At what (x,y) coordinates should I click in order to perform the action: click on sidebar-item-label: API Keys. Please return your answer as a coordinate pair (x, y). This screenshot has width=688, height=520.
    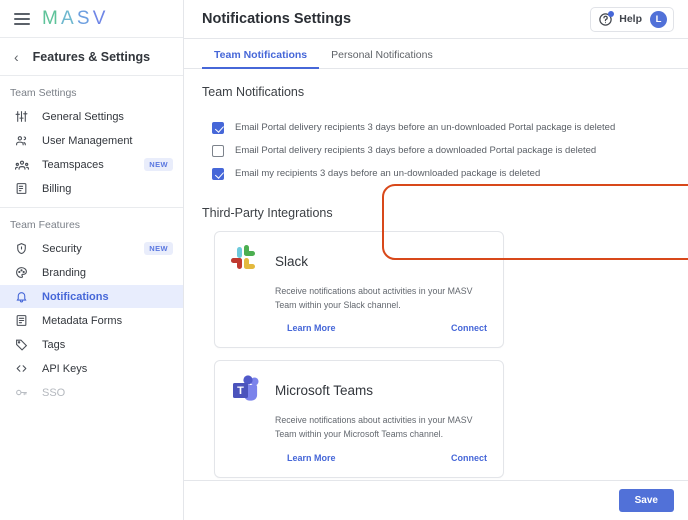
    Looking at the image, I should click on (65, 368).